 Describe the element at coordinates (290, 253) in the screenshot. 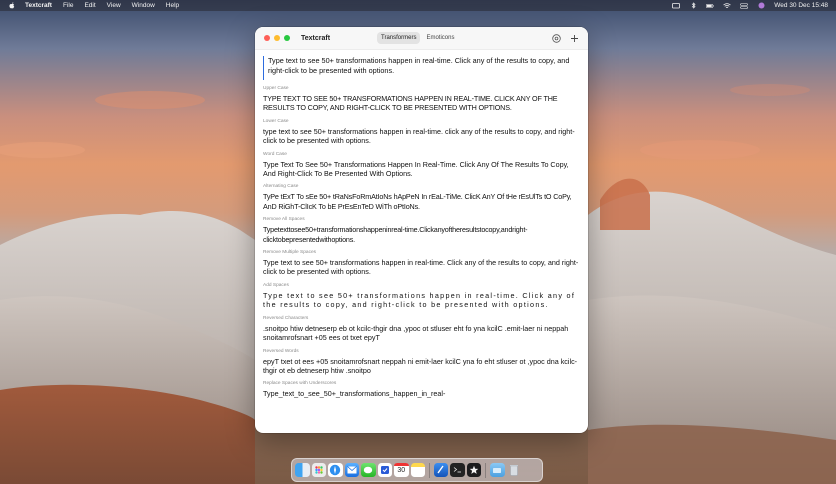

I see `result-label: Remove Multiple Spaces` at that location.